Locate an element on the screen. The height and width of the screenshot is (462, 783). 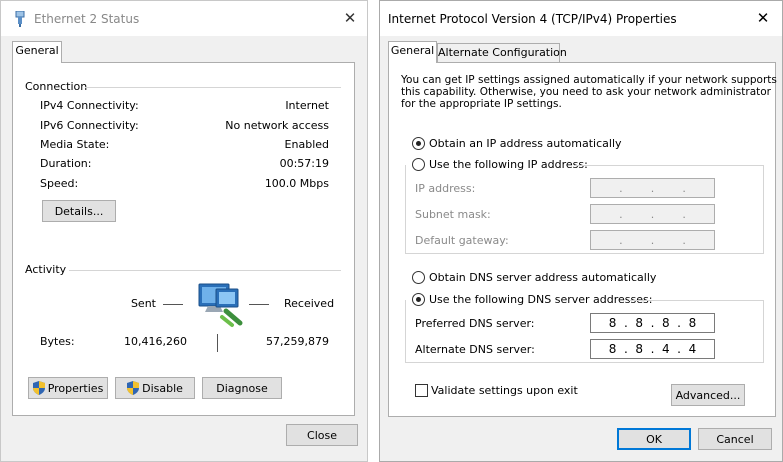
bytes-label: Bytes: is located at coordinates (57, 341).